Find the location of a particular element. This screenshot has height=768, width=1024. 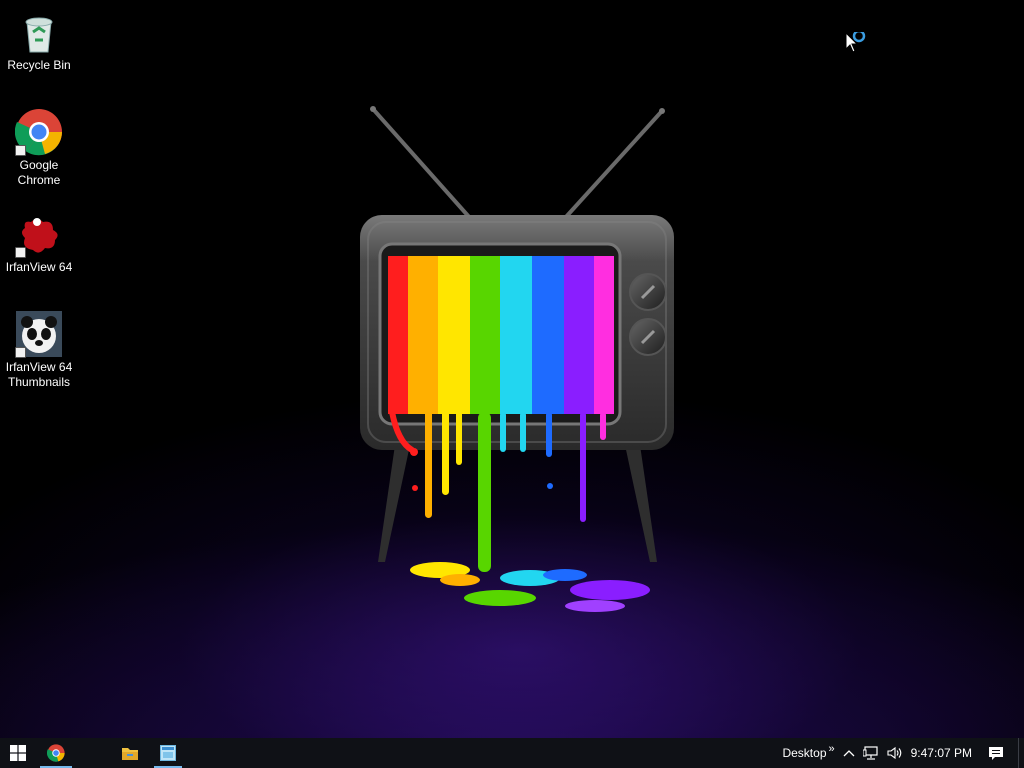

show-desktop-button is located at coordinates (1021, 753).